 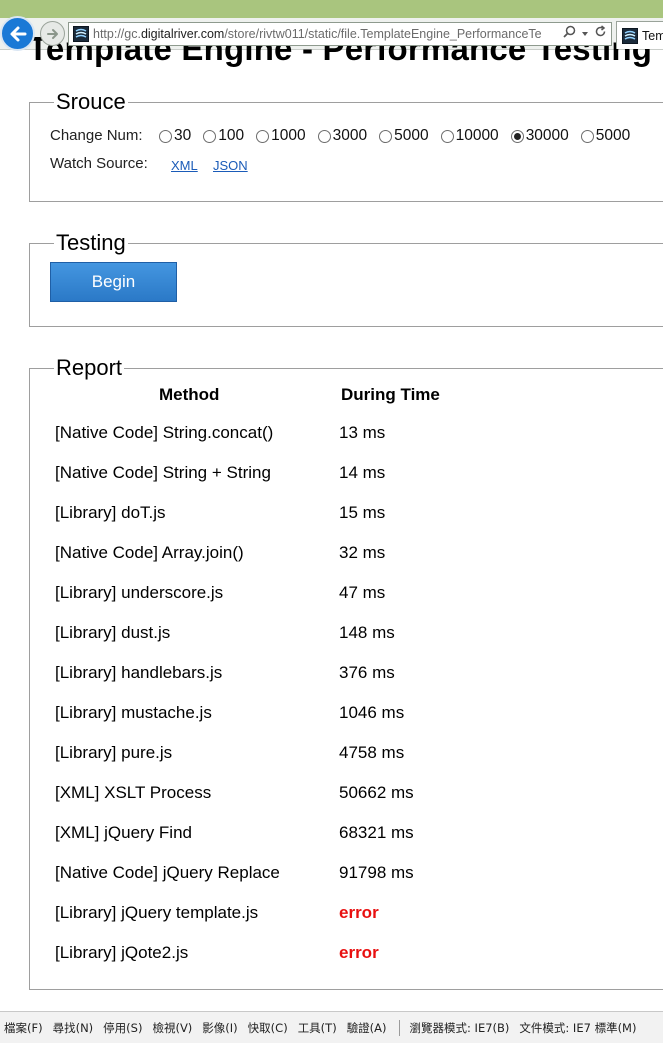 What do you see at coordinates (99, 163) in the screenshot?
I see `watch-source-label: Watch Source:` at bounding box center [99, 163].